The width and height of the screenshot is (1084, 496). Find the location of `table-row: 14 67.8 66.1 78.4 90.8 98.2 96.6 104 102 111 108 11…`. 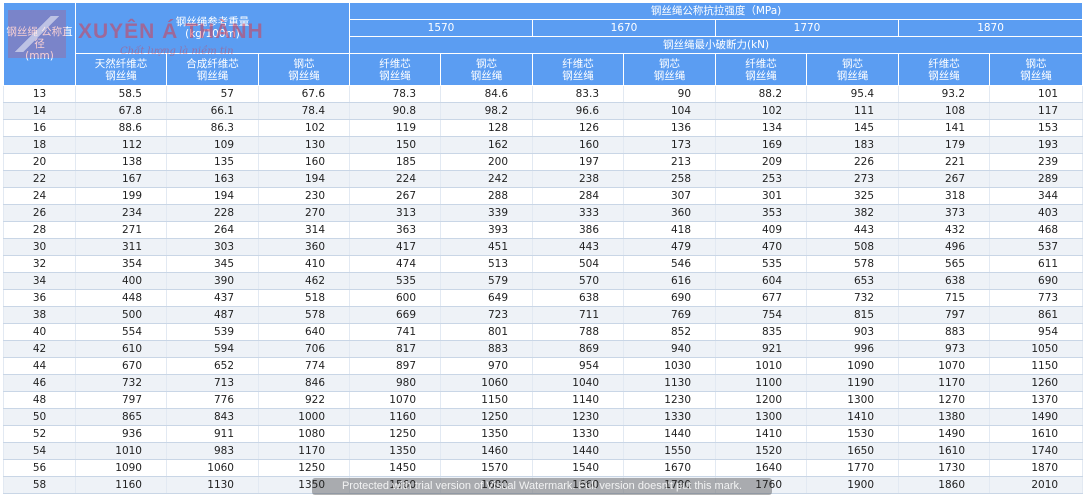

table-row: 14 67.8 66.1 78.4 90.8 98.2 96.6 104 102 111 108 11… is located at coordinates (543, 111).